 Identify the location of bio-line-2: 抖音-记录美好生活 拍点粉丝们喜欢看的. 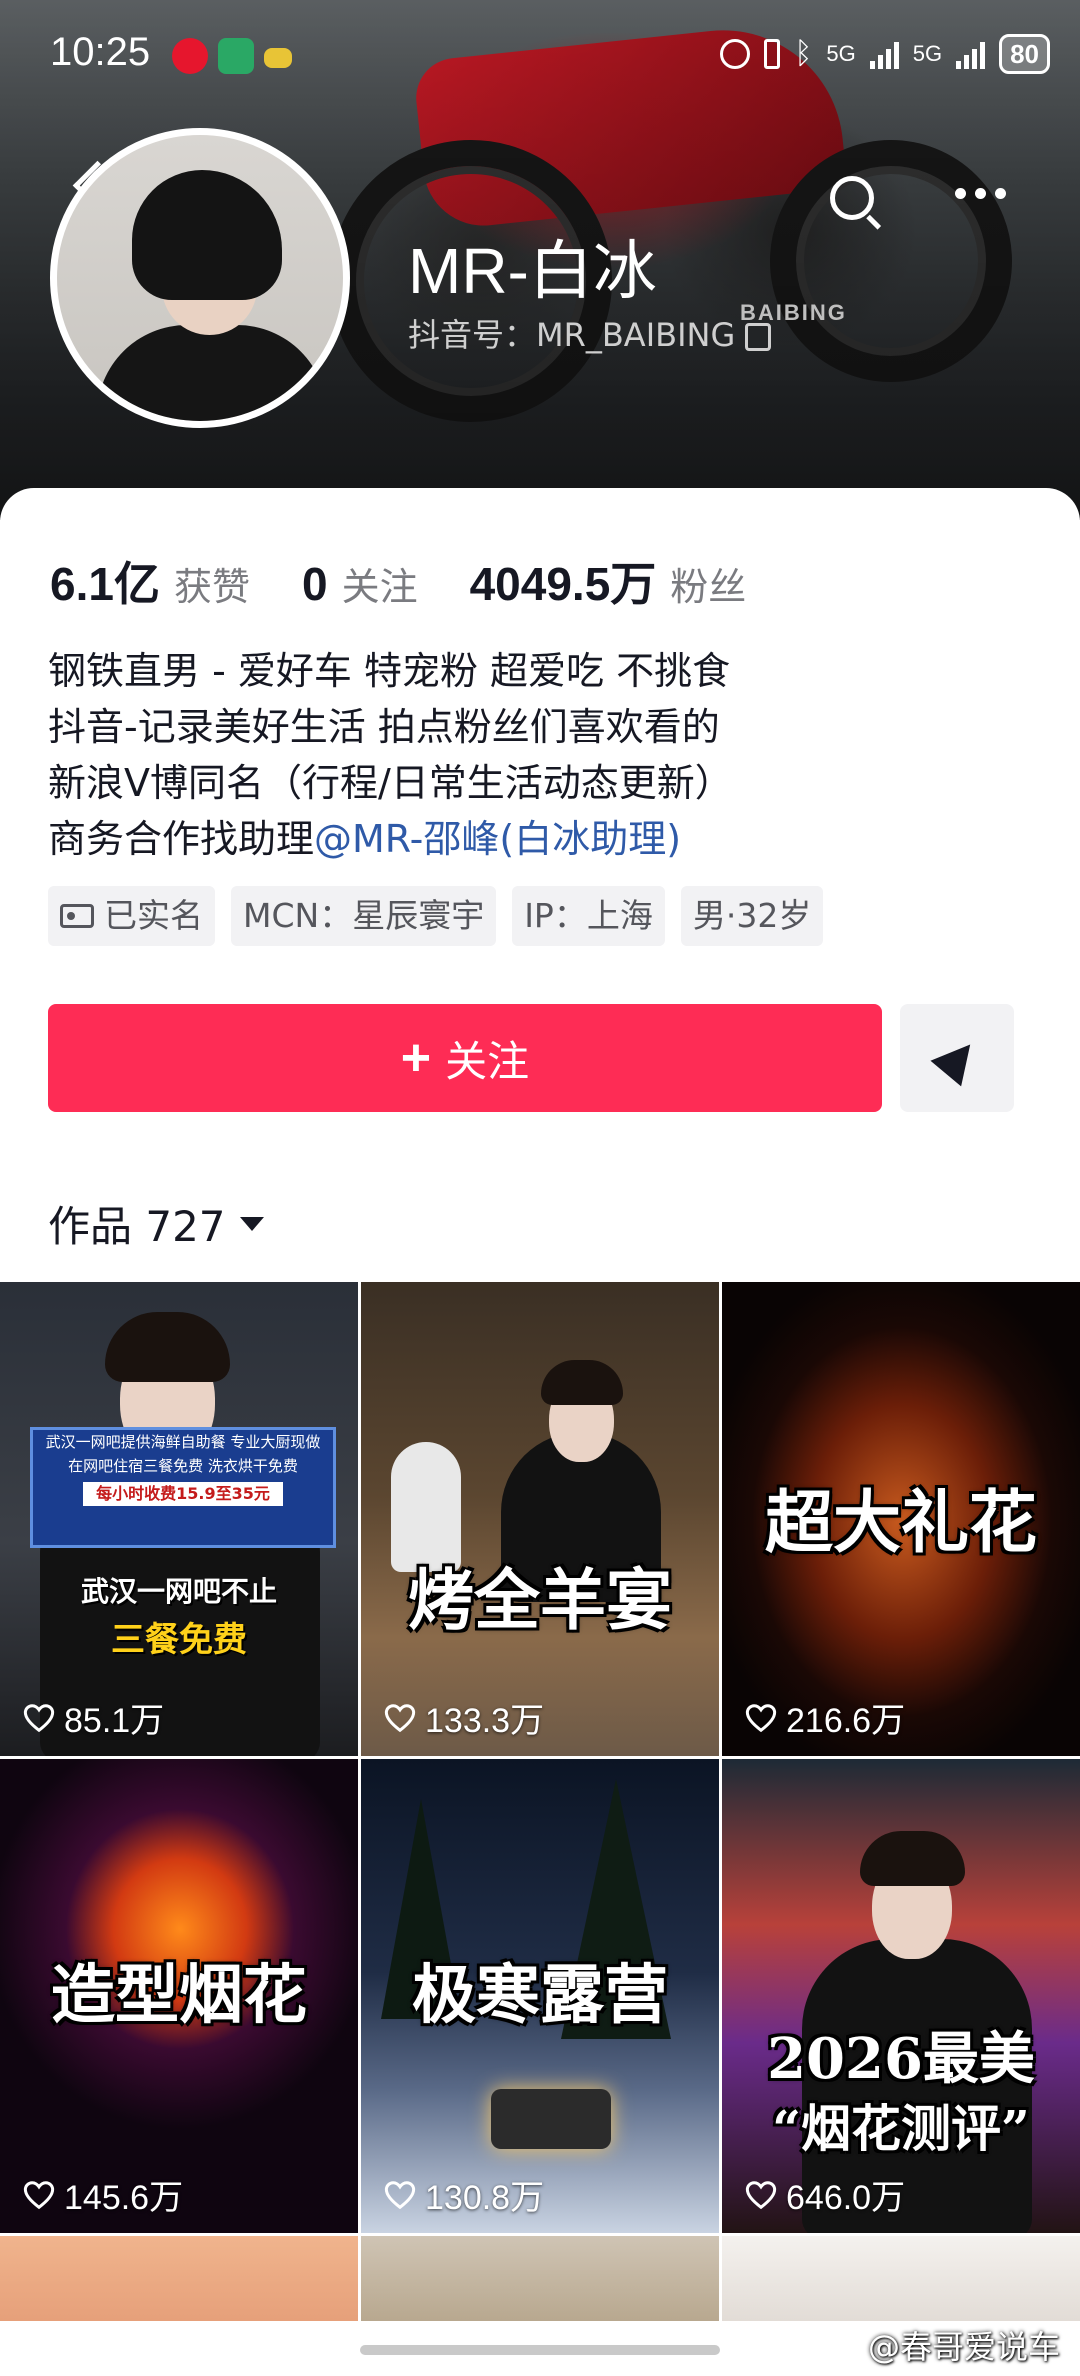
(384, 727).